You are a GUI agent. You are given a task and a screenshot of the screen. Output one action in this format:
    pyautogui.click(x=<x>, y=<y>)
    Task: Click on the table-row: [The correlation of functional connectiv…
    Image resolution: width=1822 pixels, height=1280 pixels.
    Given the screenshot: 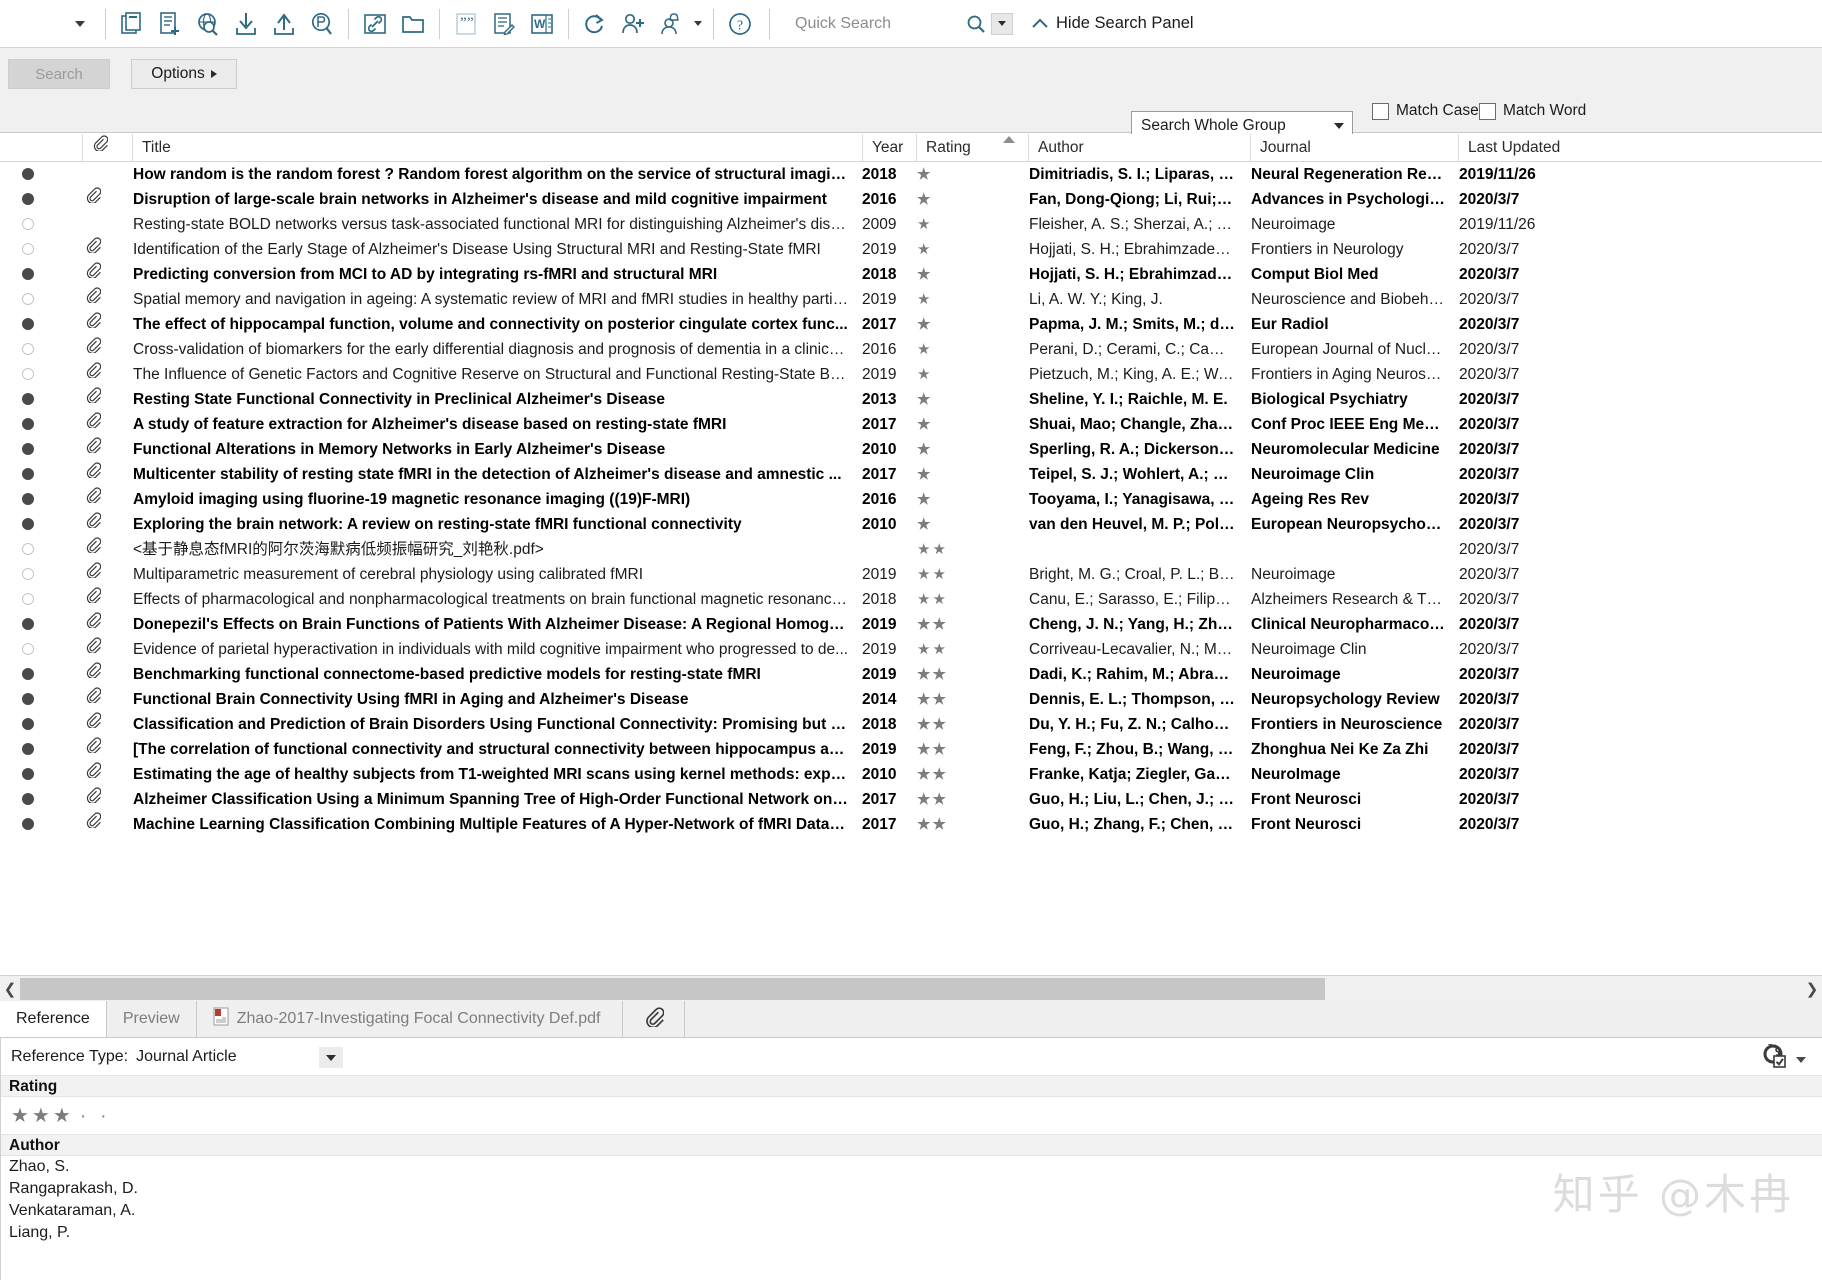 What is the action you would take?
    pyautogui.click(x=911, y=749)
    